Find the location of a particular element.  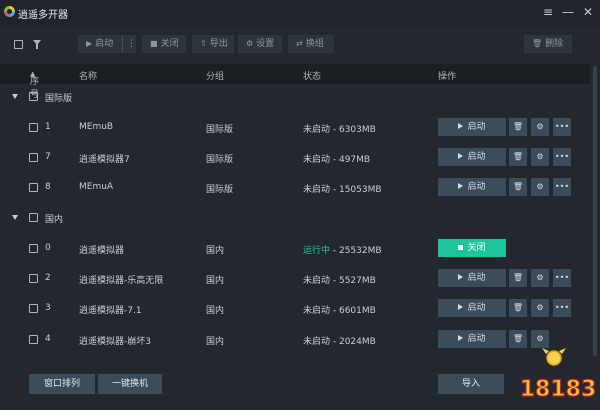

row-status: 未启动 - 2024MB is located at coordinates (339, 342).